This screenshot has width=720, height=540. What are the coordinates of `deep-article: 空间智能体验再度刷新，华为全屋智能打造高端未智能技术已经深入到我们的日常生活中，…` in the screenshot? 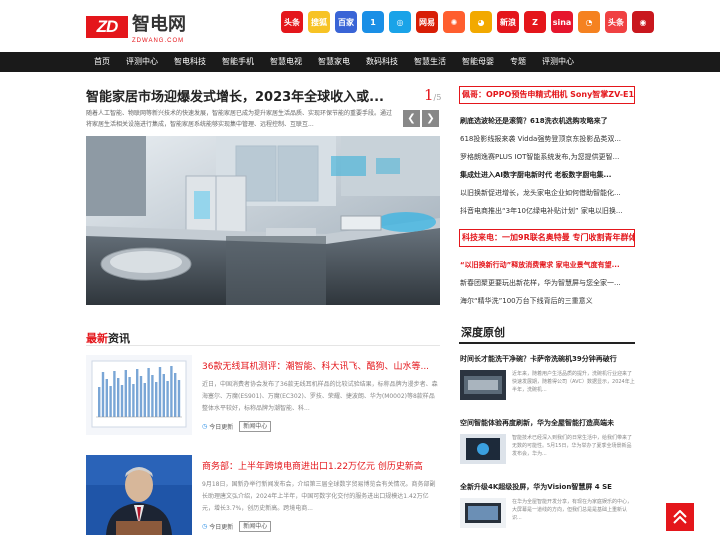 It's located at (548, 441).